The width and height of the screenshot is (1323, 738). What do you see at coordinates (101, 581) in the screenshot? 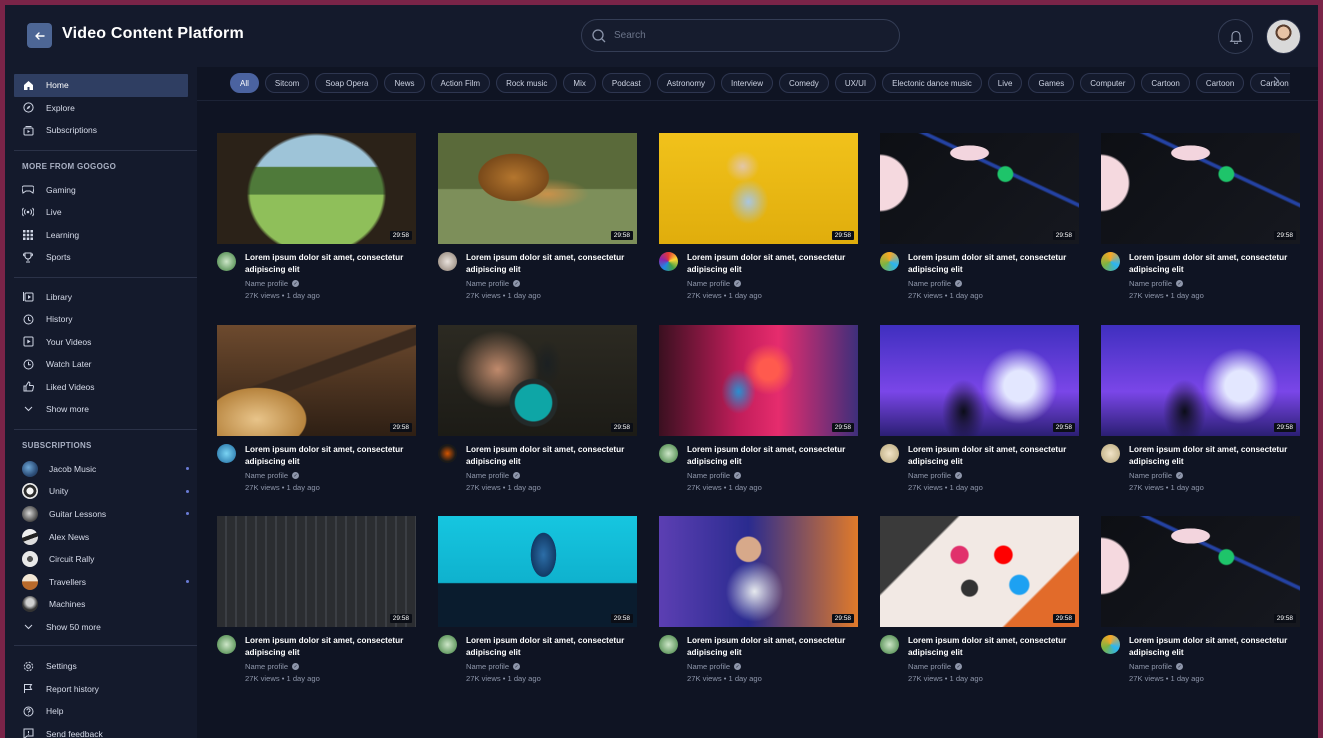
I see `subscription-item: Travellers` at bounding box center [101, 581].